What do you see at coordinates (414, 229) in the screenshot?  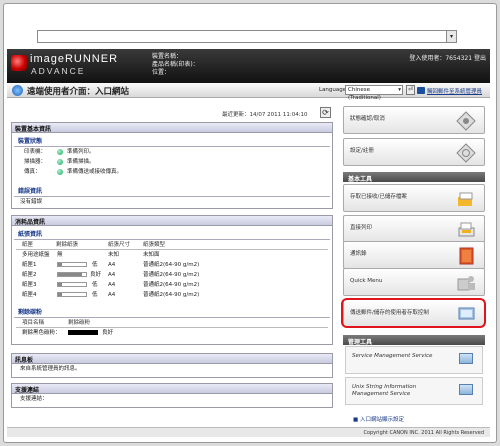 I see `direct-print-button: 直接列印` at bounding box center [414, 229].